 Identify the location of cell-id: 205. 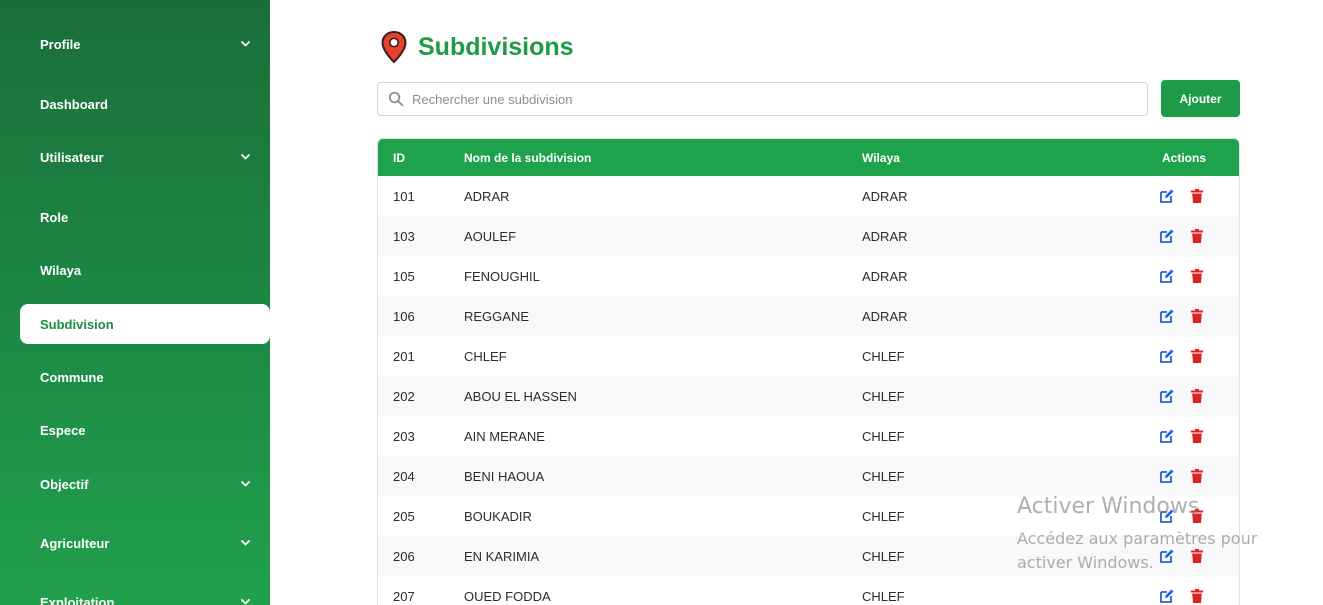
(404, 516).